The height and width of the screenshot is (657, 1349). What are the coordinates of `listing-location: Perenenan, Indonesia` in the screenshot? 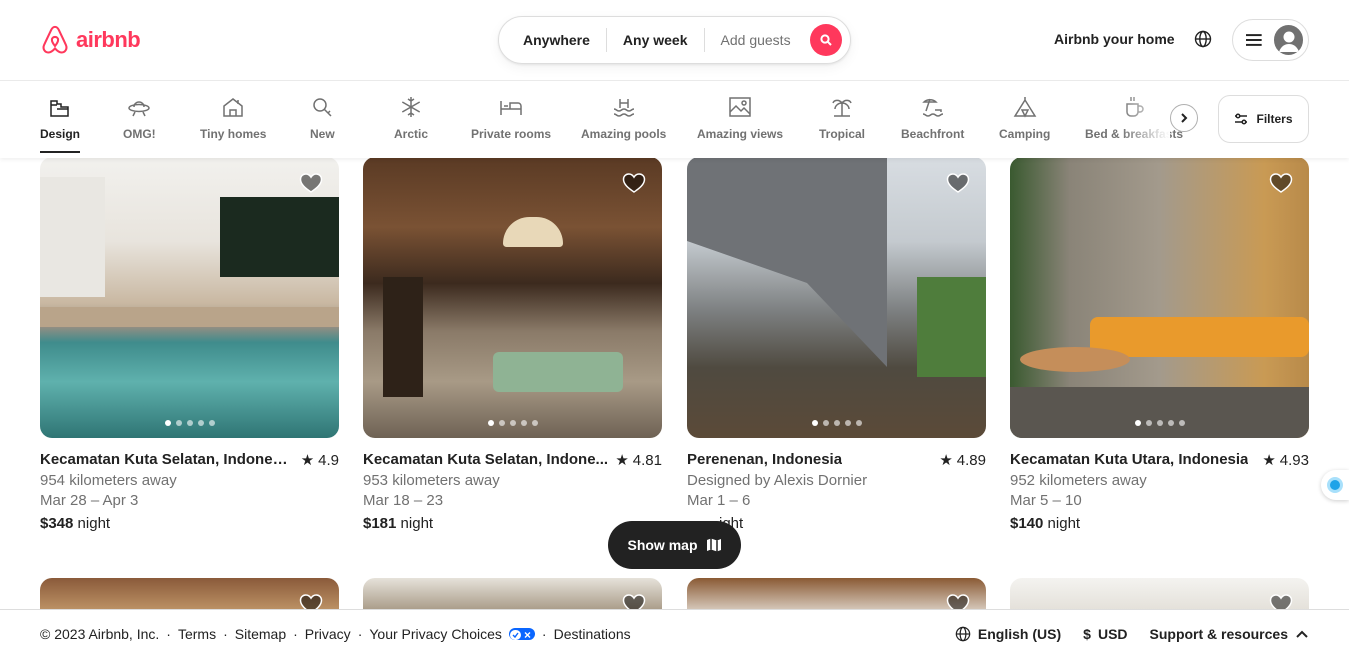 It's located at (765, 459).